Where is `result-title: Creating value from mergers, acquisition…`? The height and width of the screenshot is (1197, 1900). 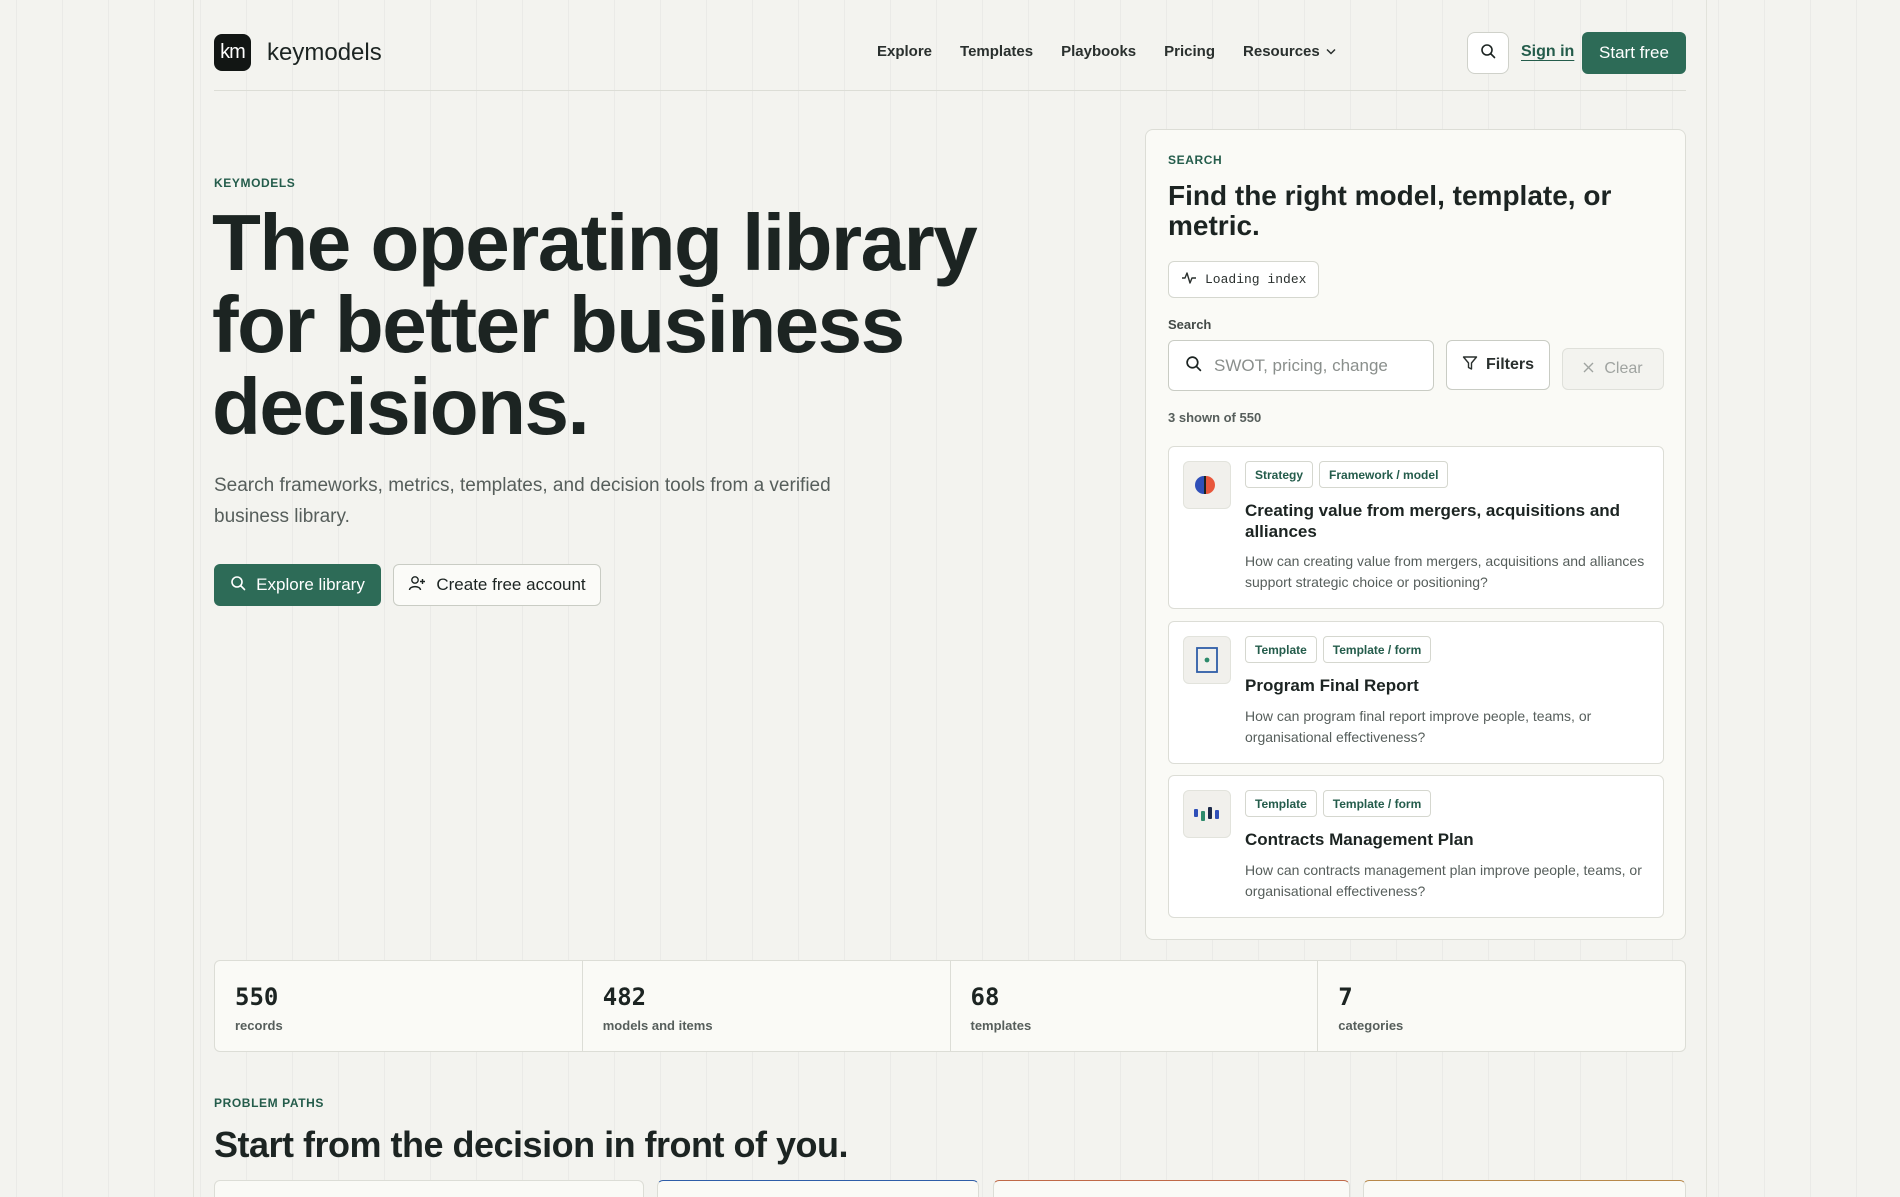
result-title: Creating value from mergers, acquisition… is located at coordinates (1433, 521).